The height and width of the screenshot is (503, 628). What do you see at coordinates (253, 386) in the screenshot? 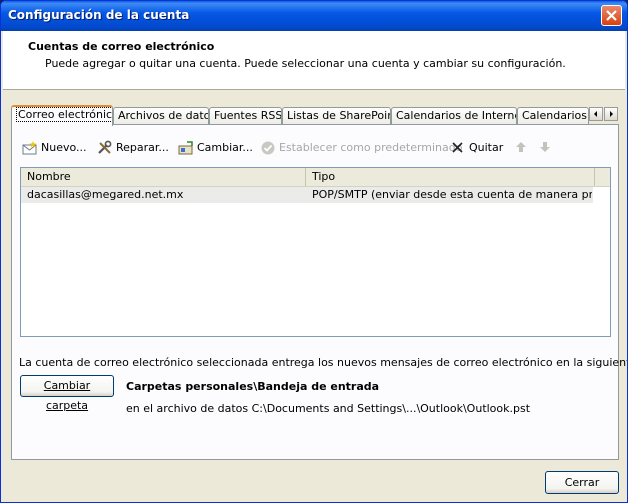
I see `delivery-folder: Carpetas personales\Bandeja de entrada` at bounding box center [253, 386].